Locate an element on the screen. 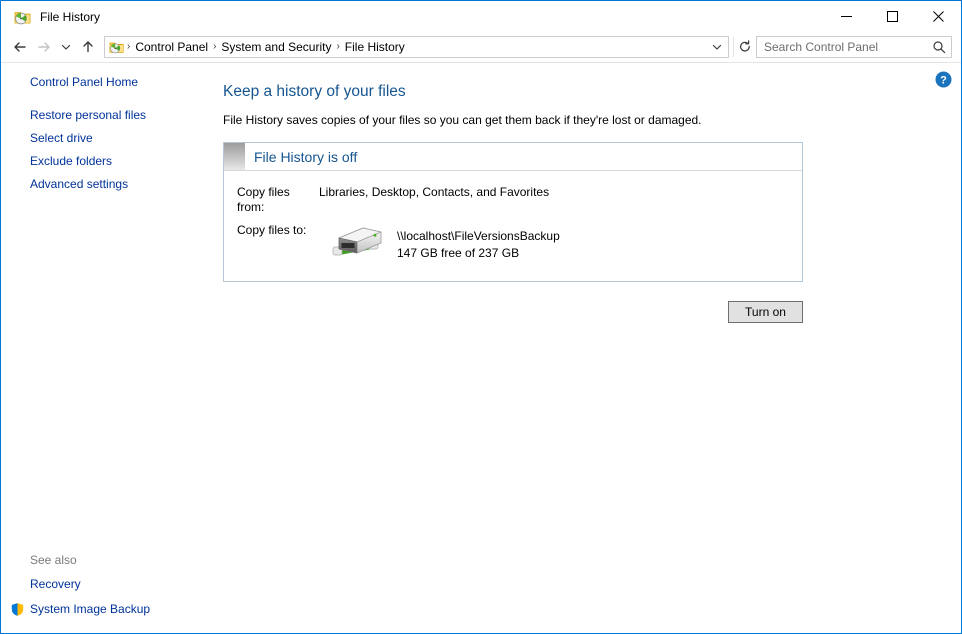  search-box: Search Control Panel is located at coordinates (854, 47).